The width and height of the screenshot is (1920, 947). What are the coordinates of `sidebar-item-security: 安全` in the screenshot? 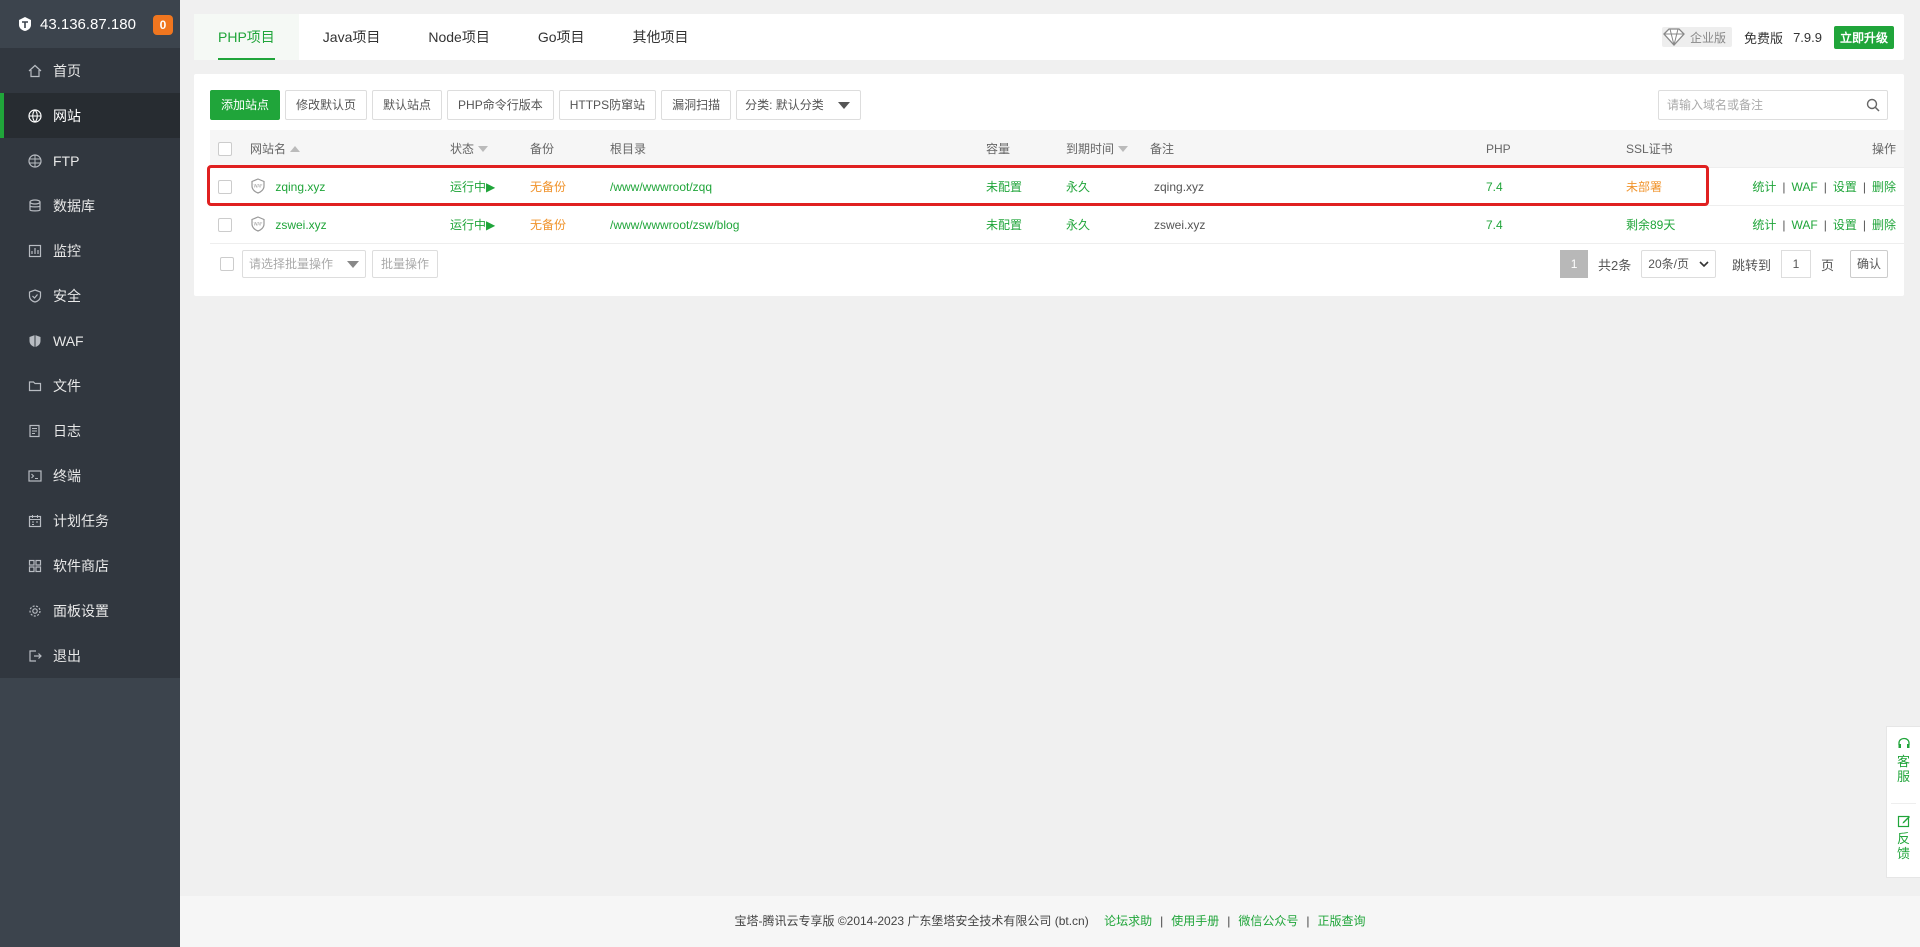 It's located at (90, 295).